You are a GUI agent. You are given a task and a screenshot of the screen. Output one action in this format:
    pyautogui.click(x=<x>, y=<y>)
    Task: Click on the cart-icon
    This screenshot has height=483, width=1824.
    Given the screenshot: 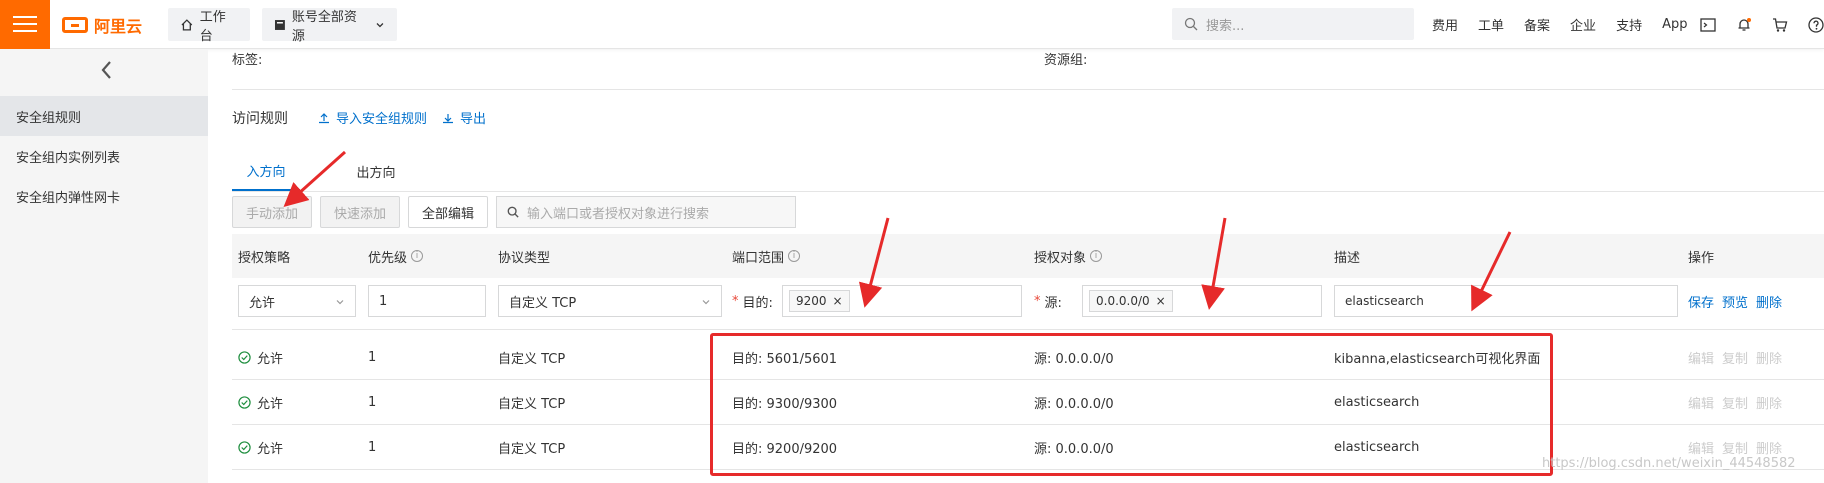 What is the action you would take?
    pyautogui.click(x=1780, y=25)
    